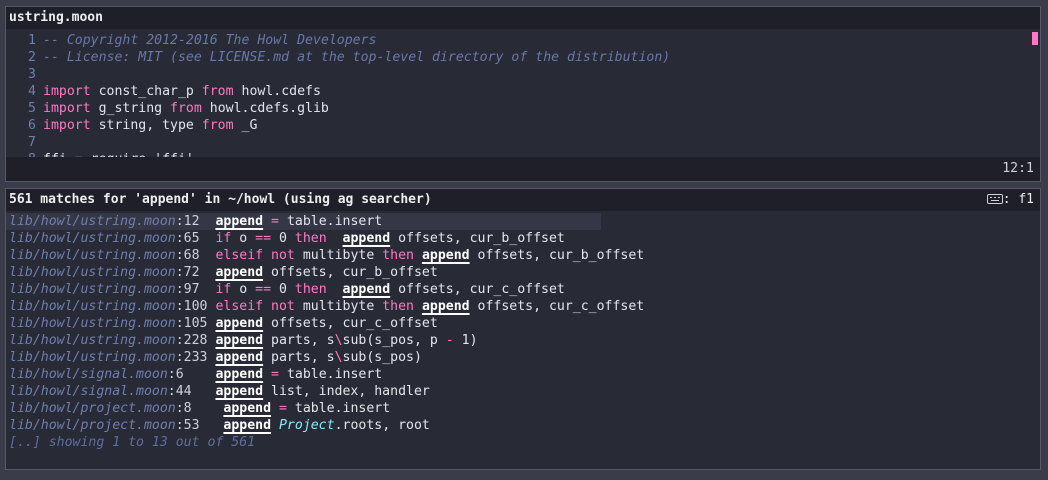 This screenshot has height=480, width=1048. Describe the element at coordinates (382, 425) in the screenshot. I see `result-code-token: .roots, root` at that location.